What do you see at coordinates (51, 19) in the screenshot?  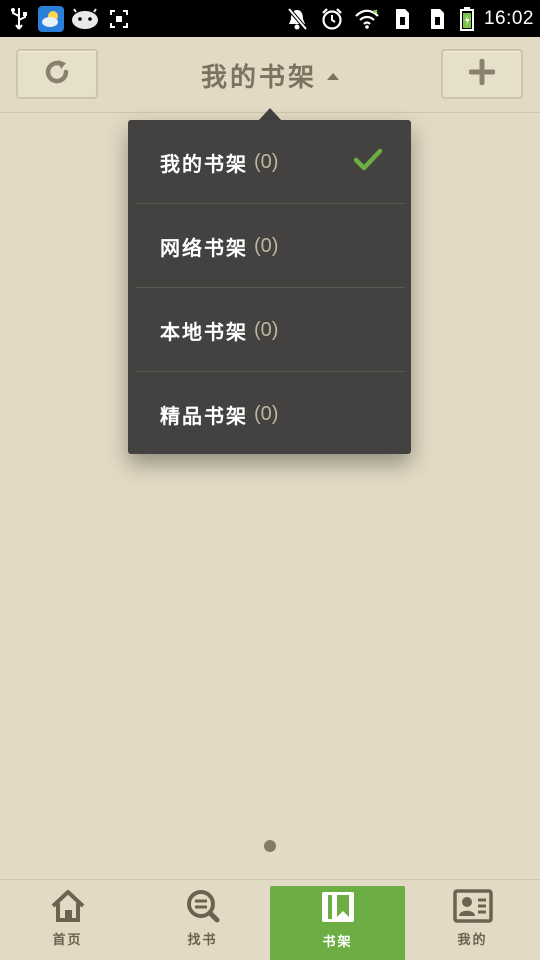 I see `weather-icon` at bounding box center [51, 19].